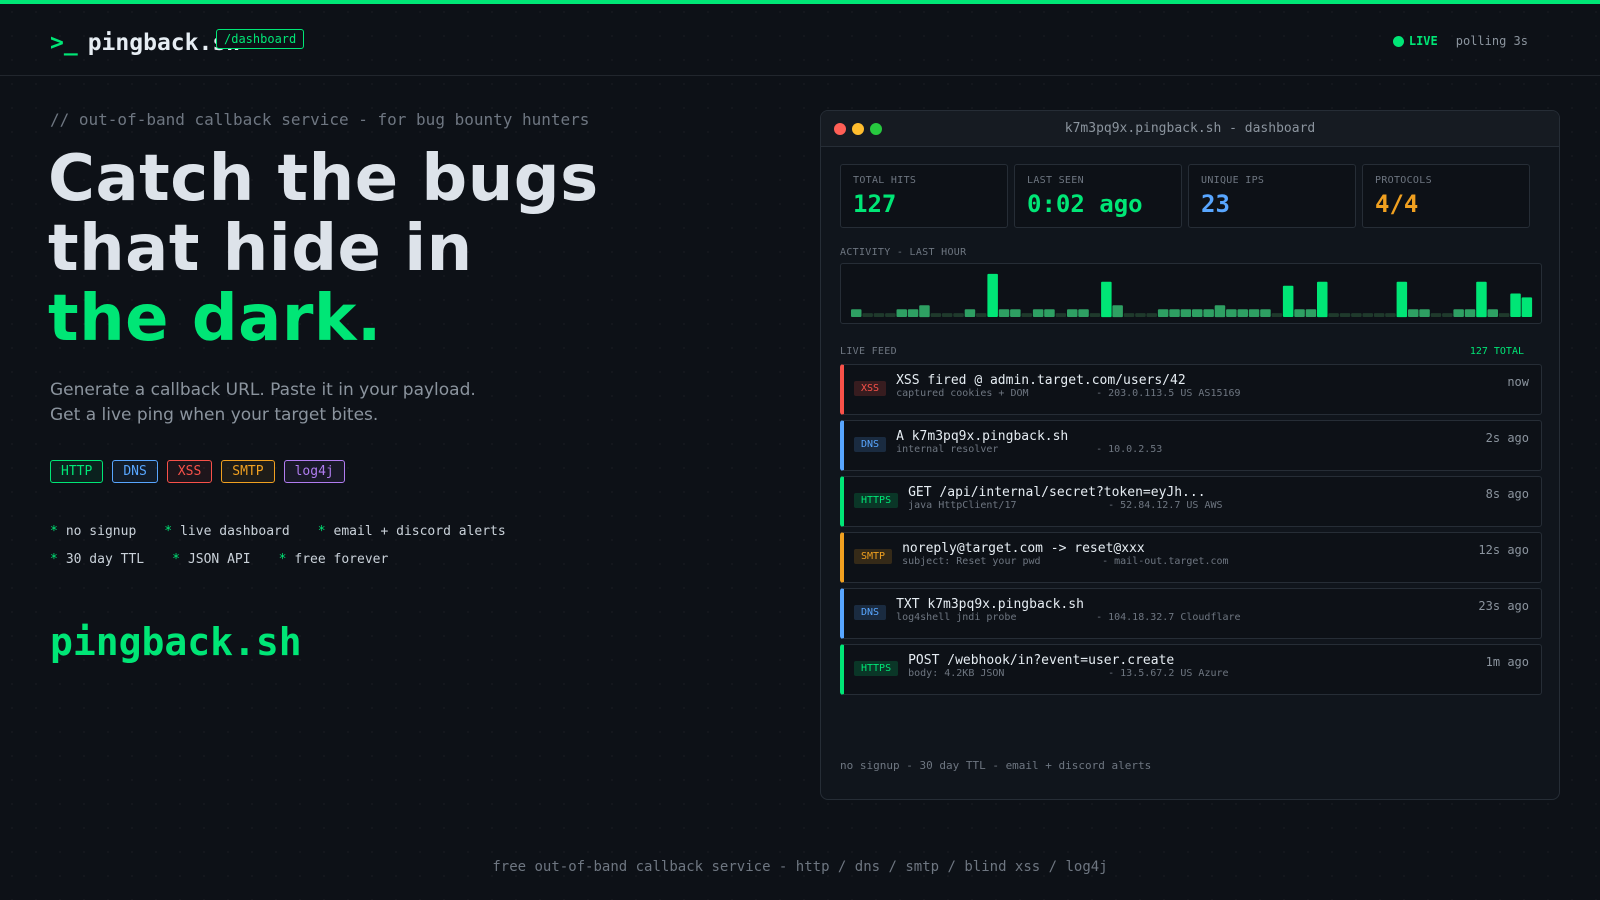  I want to click on feed-item-source: - 52.84.12.7 US AWS, so click(1165, 505).